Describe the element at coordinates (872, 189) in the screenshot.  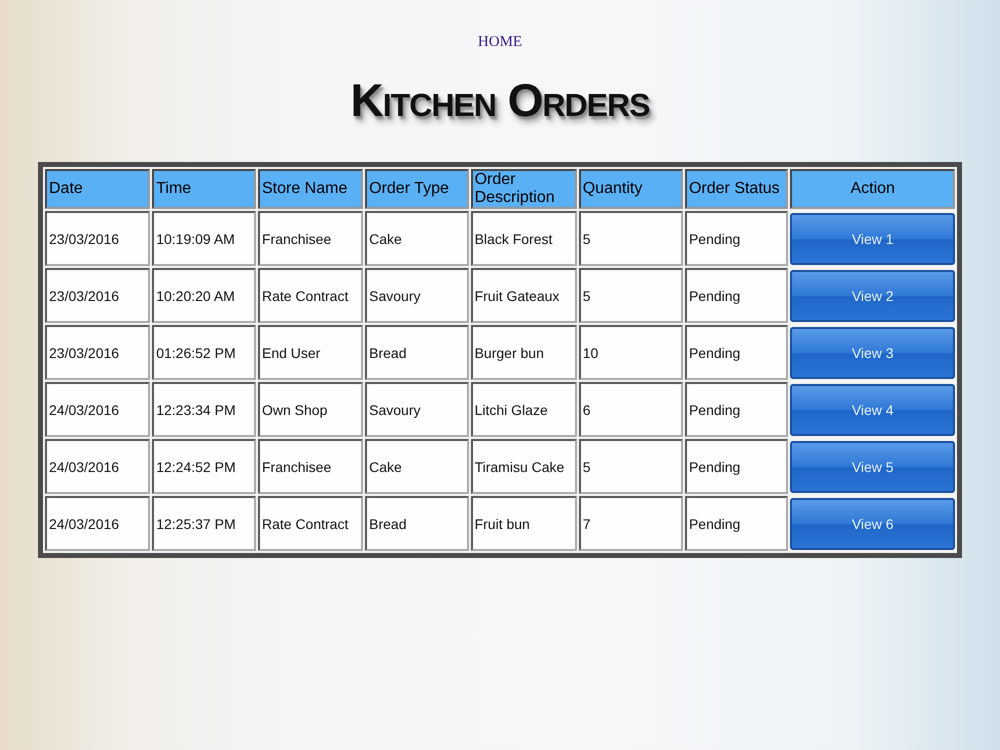
I see `column-header: Action` at that location.